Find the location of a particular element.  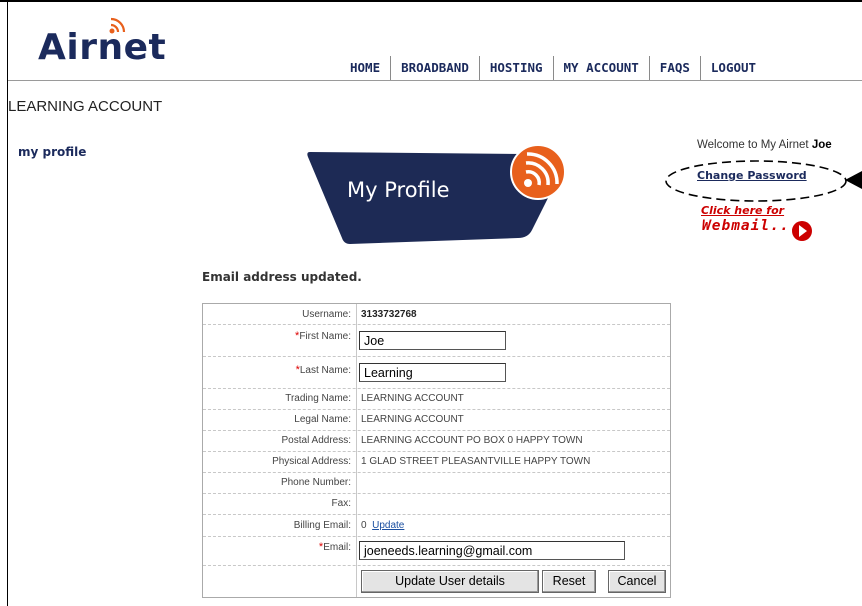

nav-logout: LOGOUT is located at coordinates (732, 68).